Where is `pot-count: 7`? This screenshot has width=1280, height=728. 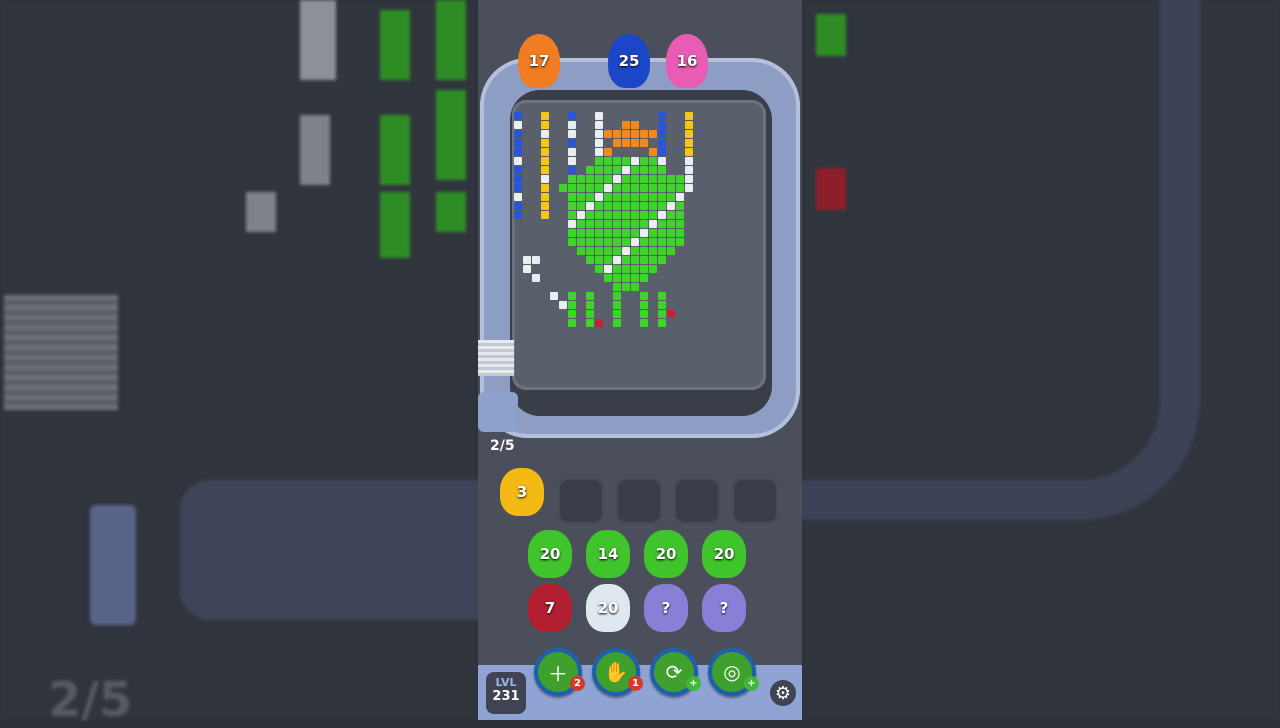
pot-count: 7 is located at coordinates (550, 608).